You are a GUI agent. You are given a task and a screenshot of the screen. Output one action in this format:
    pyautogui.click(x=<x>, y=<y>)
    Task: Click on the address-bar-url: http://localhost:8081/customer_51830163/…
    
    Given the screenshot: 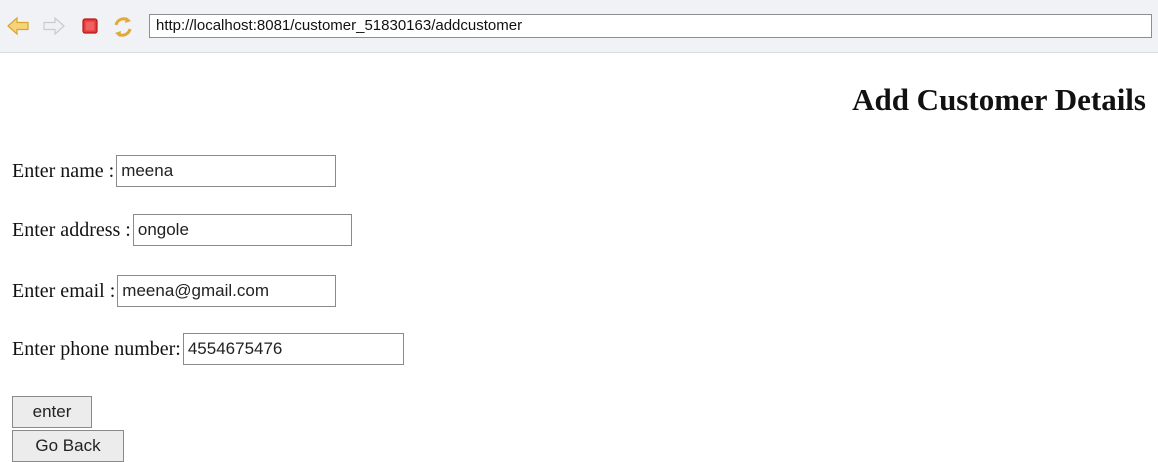 What is the action you would take?
    pyautogui.click(x=339, y=25)
    